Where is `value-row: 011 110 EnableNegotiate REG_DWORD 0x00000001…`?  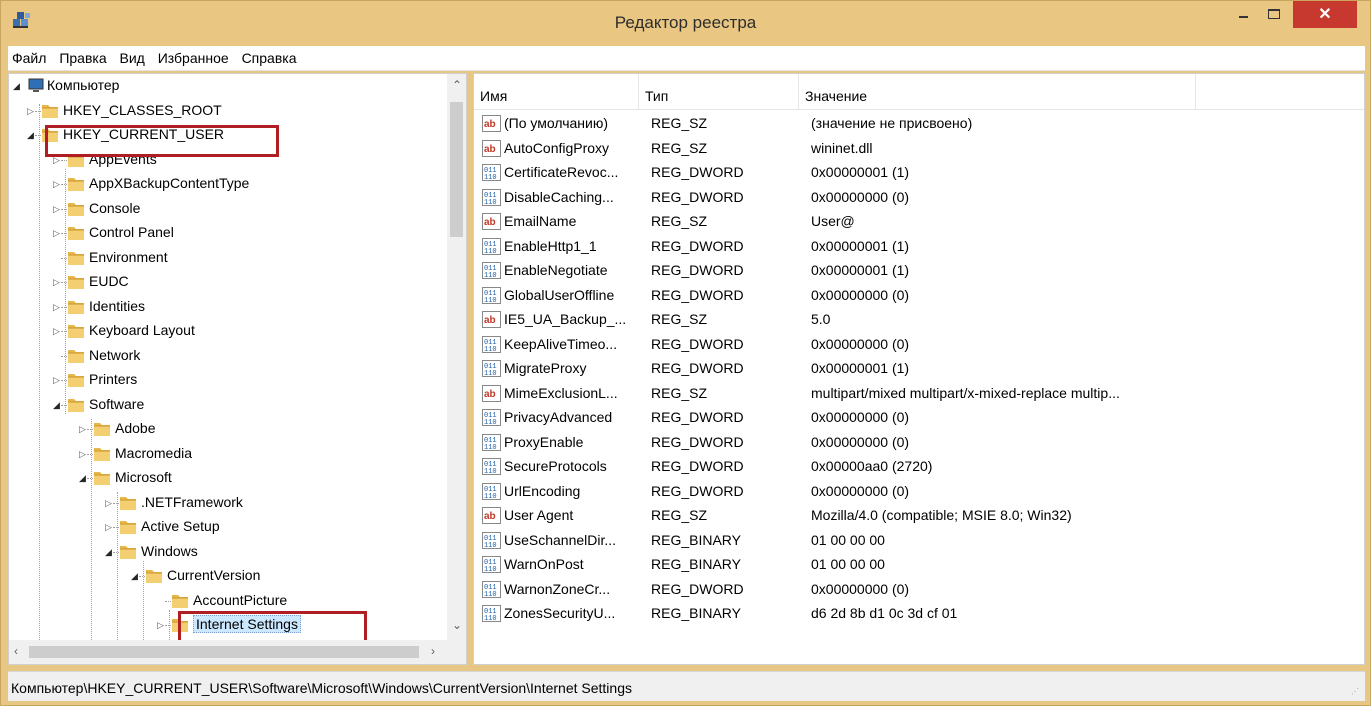 value-row: 011 110 EnableNegotiate REG_DWORD 0x00000001… is located at coordinates (919, 271).